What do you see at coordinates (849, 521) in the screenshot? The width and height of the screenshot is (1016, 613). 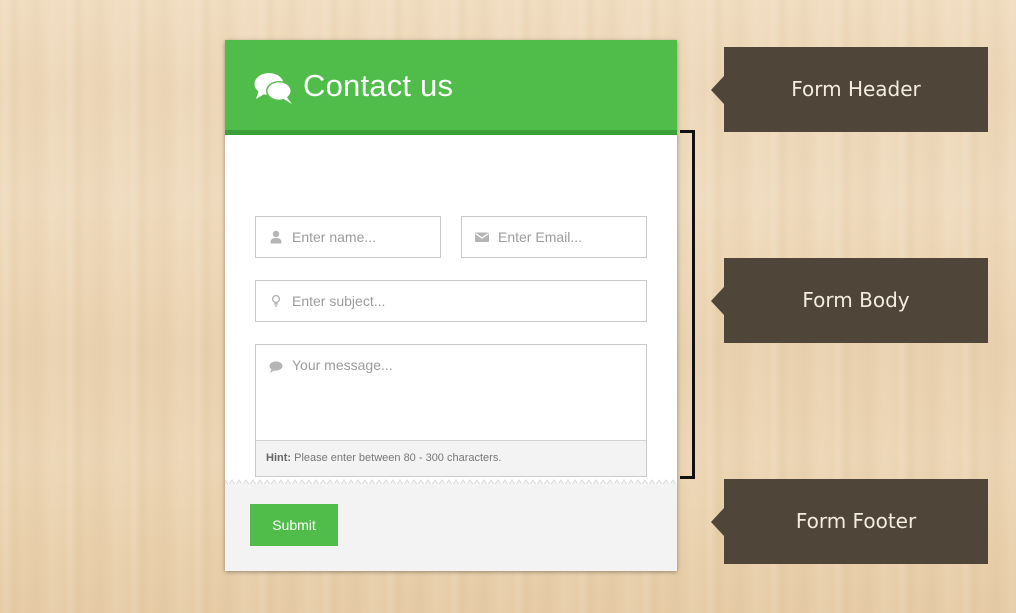 I see `form-footer-label: Form Footer` at bounding box center [849, 521].